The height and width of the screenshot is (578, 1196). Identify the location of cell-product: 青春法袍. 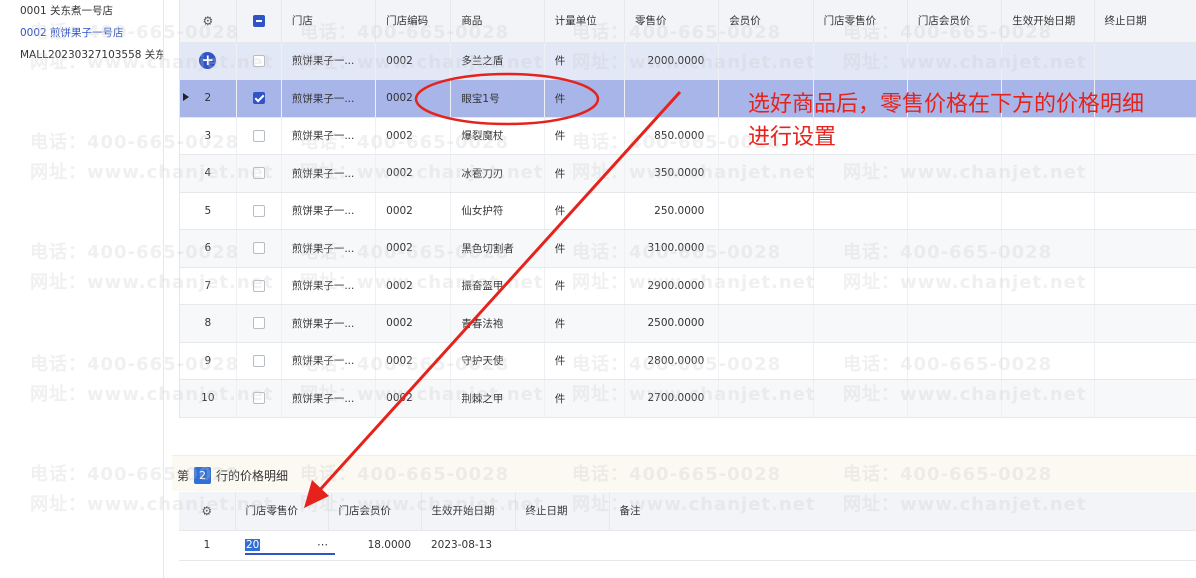
(497, 323).